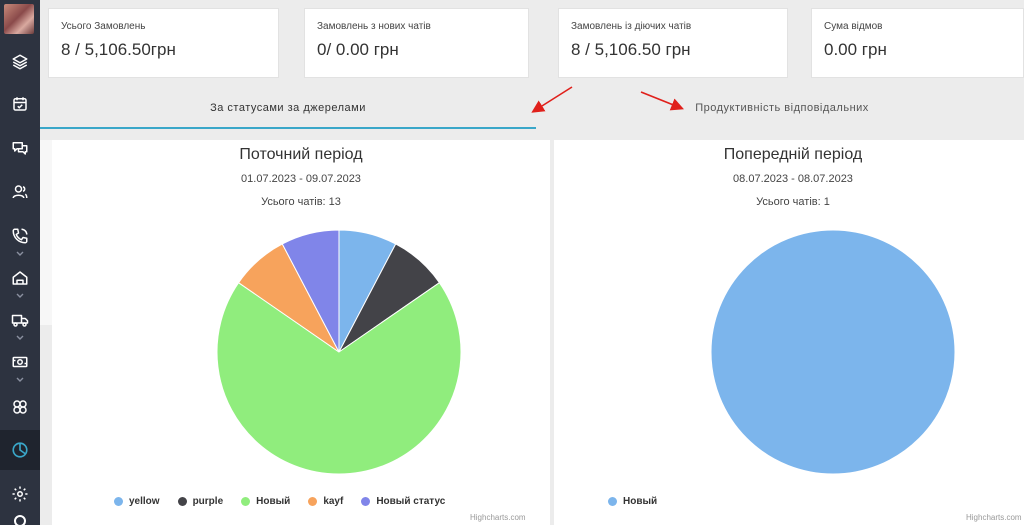  I want to click on sidebar, so click(20, 262).